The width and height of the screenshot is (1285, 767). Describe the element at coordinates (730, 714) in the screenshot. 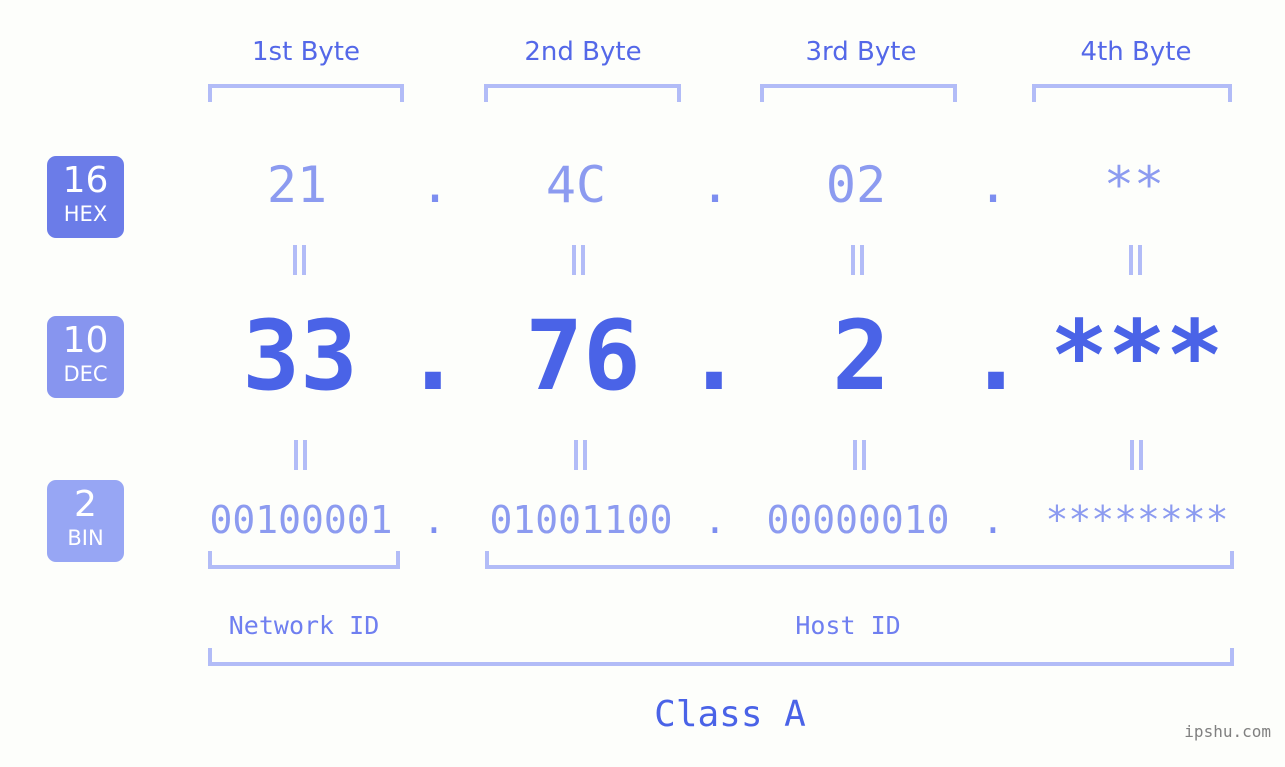

I see `class-label: Class A` at that location.